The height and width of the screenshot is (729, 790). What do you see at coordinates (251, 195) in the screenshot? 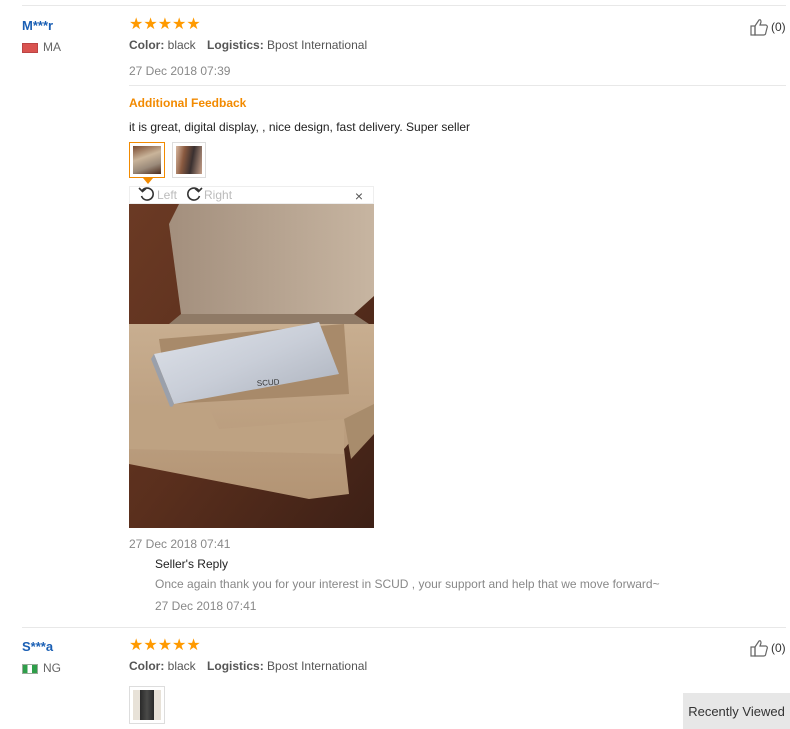
I see `photo-viewer-toolbar: Left Right ×` at bounding box center [251, 195].